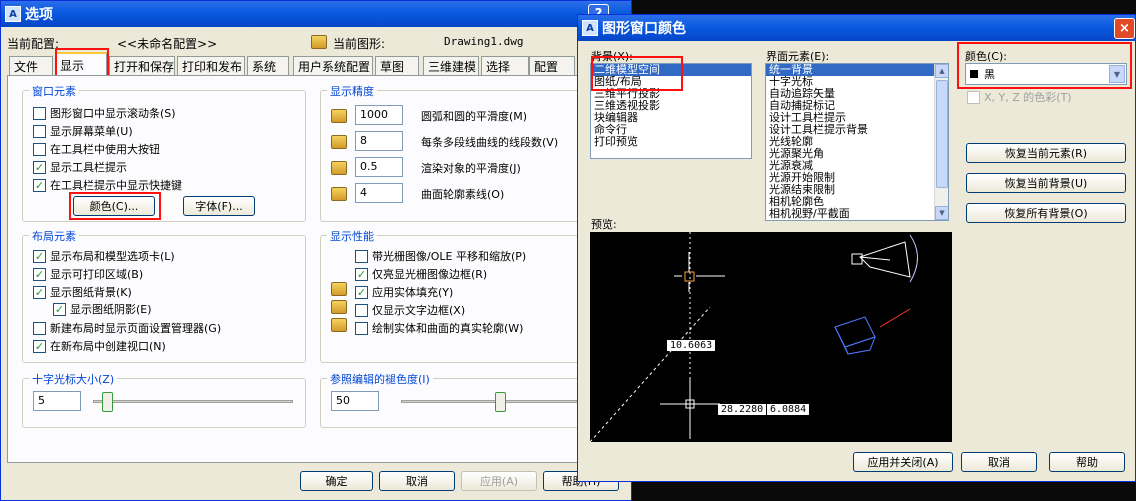 Image resolution: width=1136 pixels, height=501 pixels. Describe the element at coordinates (102, 309) in the screenshot. I see `paper-shadow-checkbox: ✓ 显示图纸阴影(E)` at that location.